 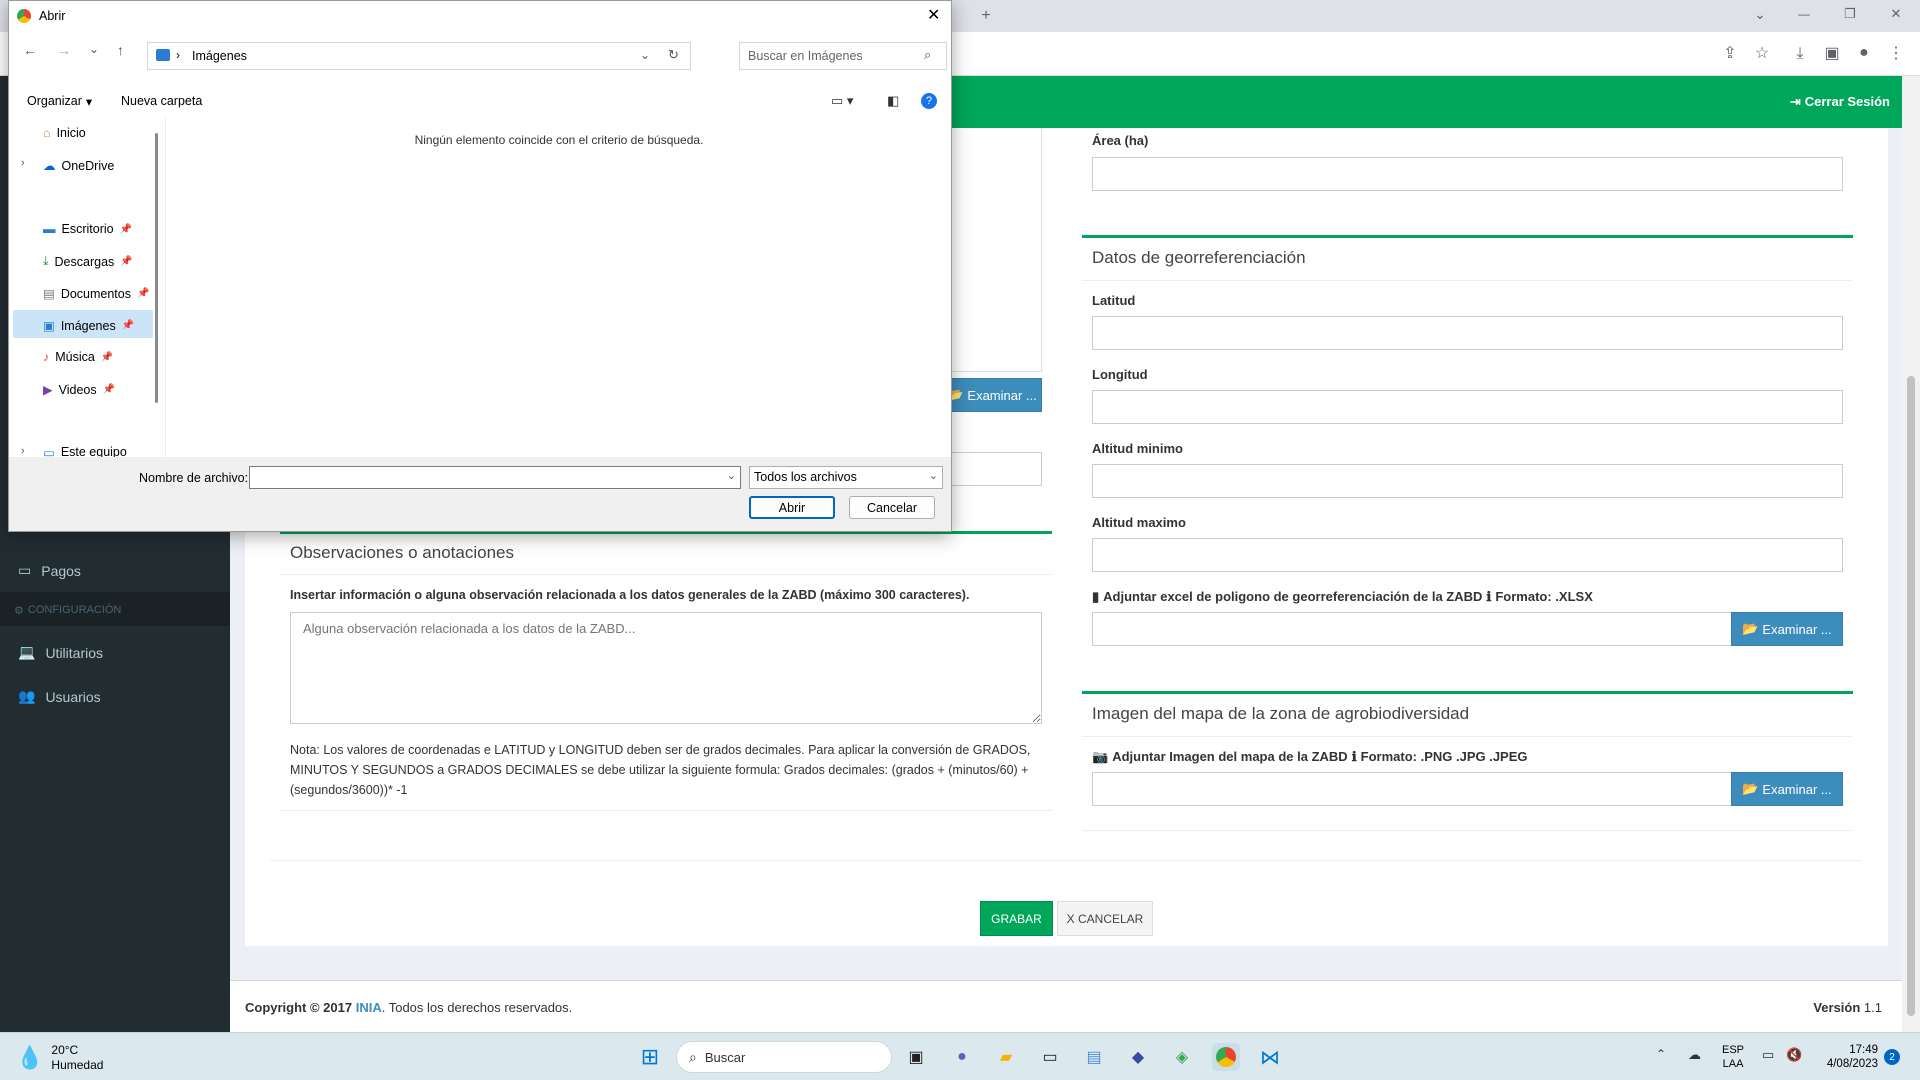 I want to click on menu-kebab-icon: ⋮, so click(x=1896, y=54).